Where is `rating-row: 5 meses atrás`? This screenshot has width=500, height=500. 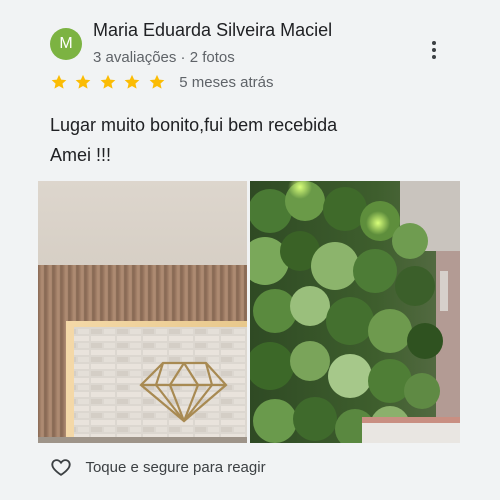
rating-row: 5 meses atrás is located at coordinates (161, 84).